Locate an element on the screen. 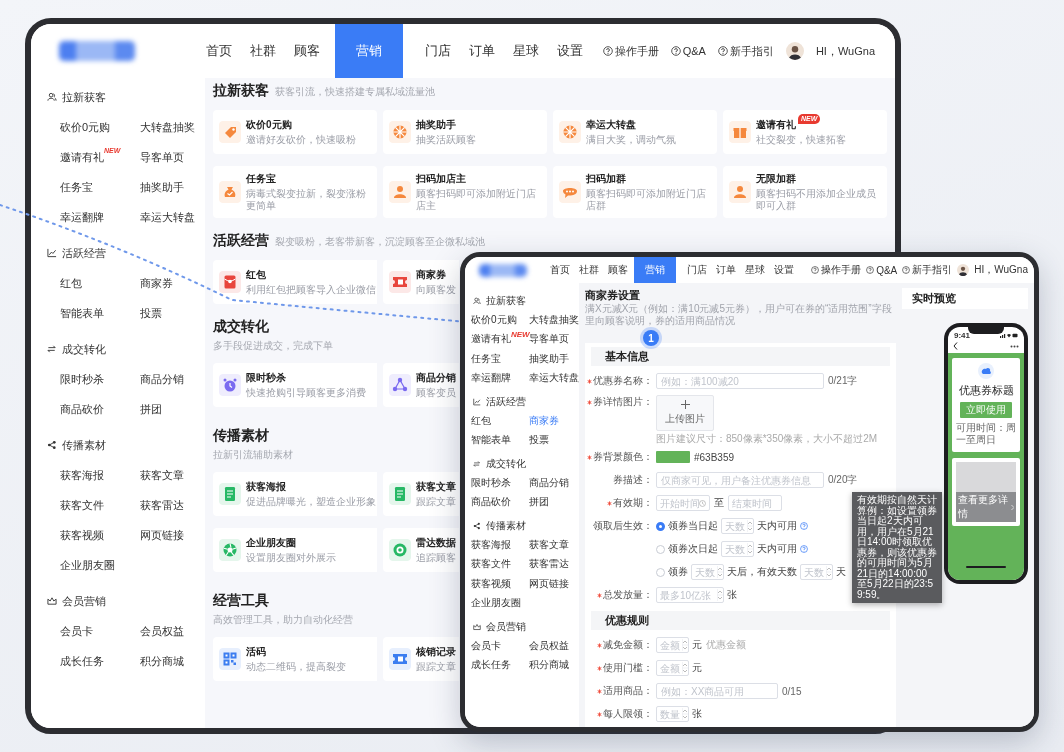 The image size is (1064, 752). feature-card: 商品分销 顾客变员 is located at coordinates (421, 385).